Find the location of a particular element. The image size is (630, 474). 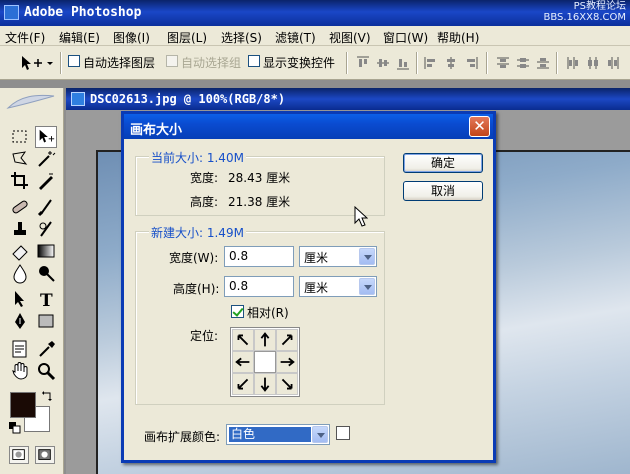

menu-view: 视图(V) is located at coordinates (350, 37).